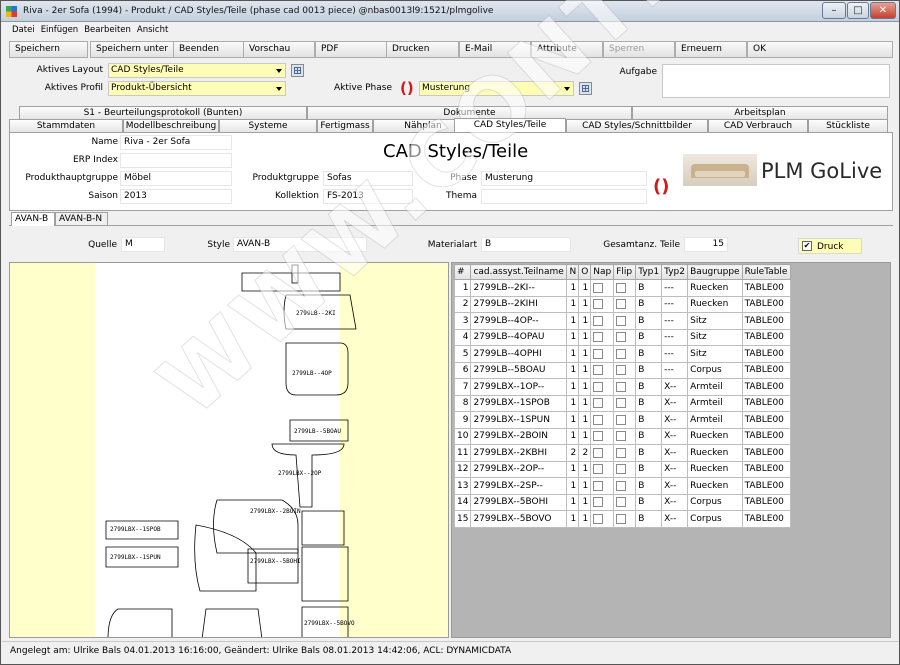 The height and width of the screenshot is (665, 900). I want to click on task-field, so click(776, 81).